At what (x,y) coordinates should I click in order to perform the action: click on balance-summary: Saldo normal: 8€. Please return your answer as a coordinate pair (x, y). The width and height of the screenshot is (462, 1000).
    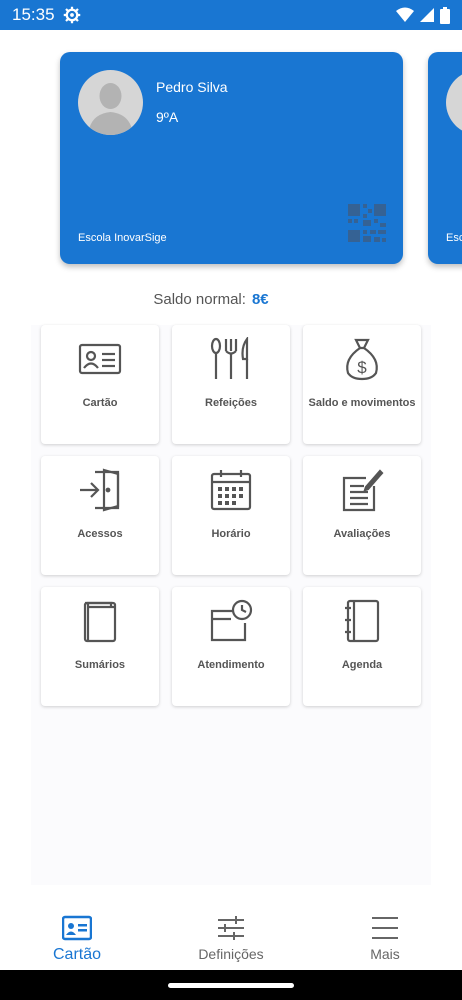
    Looking at the image, I should click on (231, 299).